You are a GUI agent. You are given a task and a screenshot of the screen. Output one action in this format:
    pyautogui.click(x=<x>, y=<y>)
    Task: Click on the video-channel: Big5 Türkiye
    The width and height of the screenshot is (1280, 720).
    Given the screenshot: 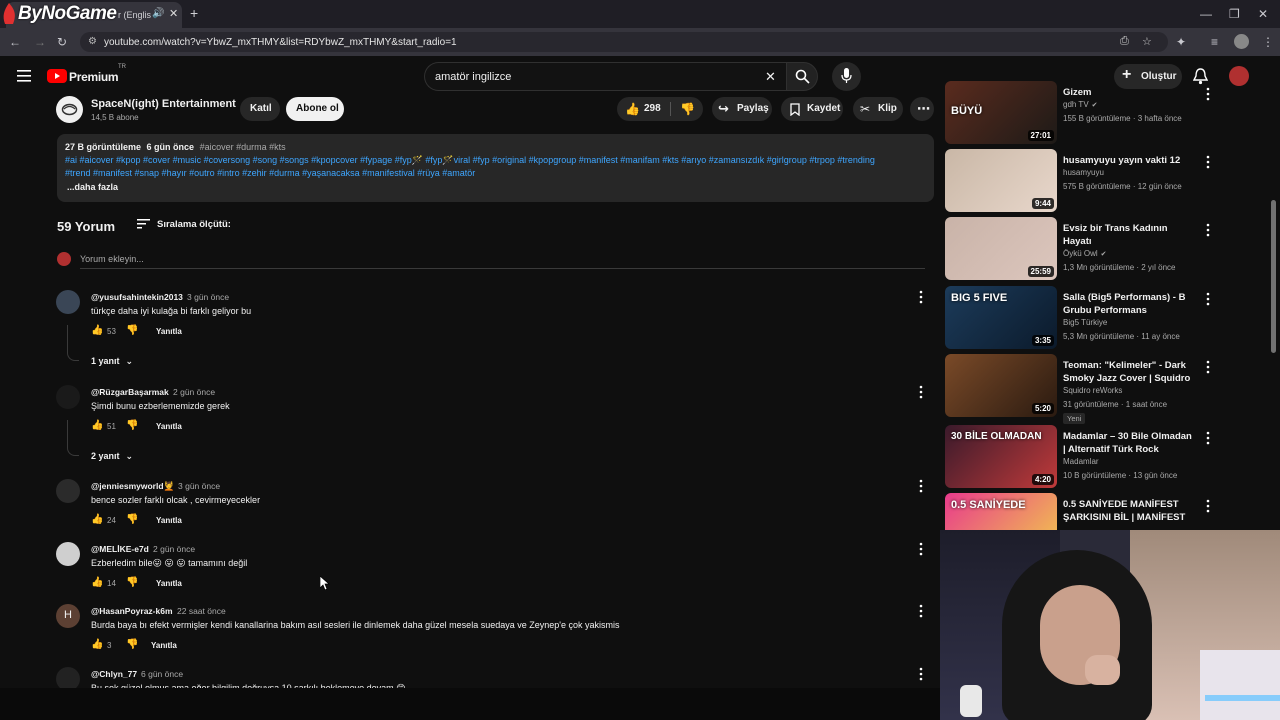 What is the action you would take?
    pyautogui.click(x=1085, y=322)
    